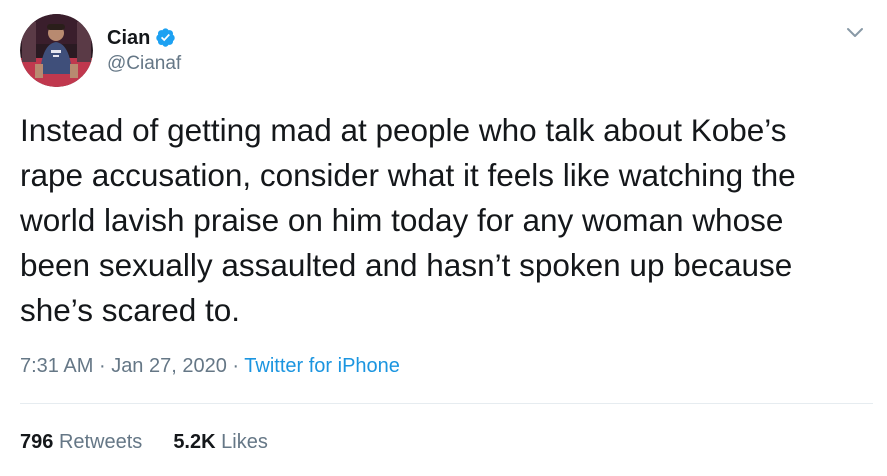 This screenshot has width=887, height=476. I want to click on likes-stat: 5.2K Likes, so click(220, 442).